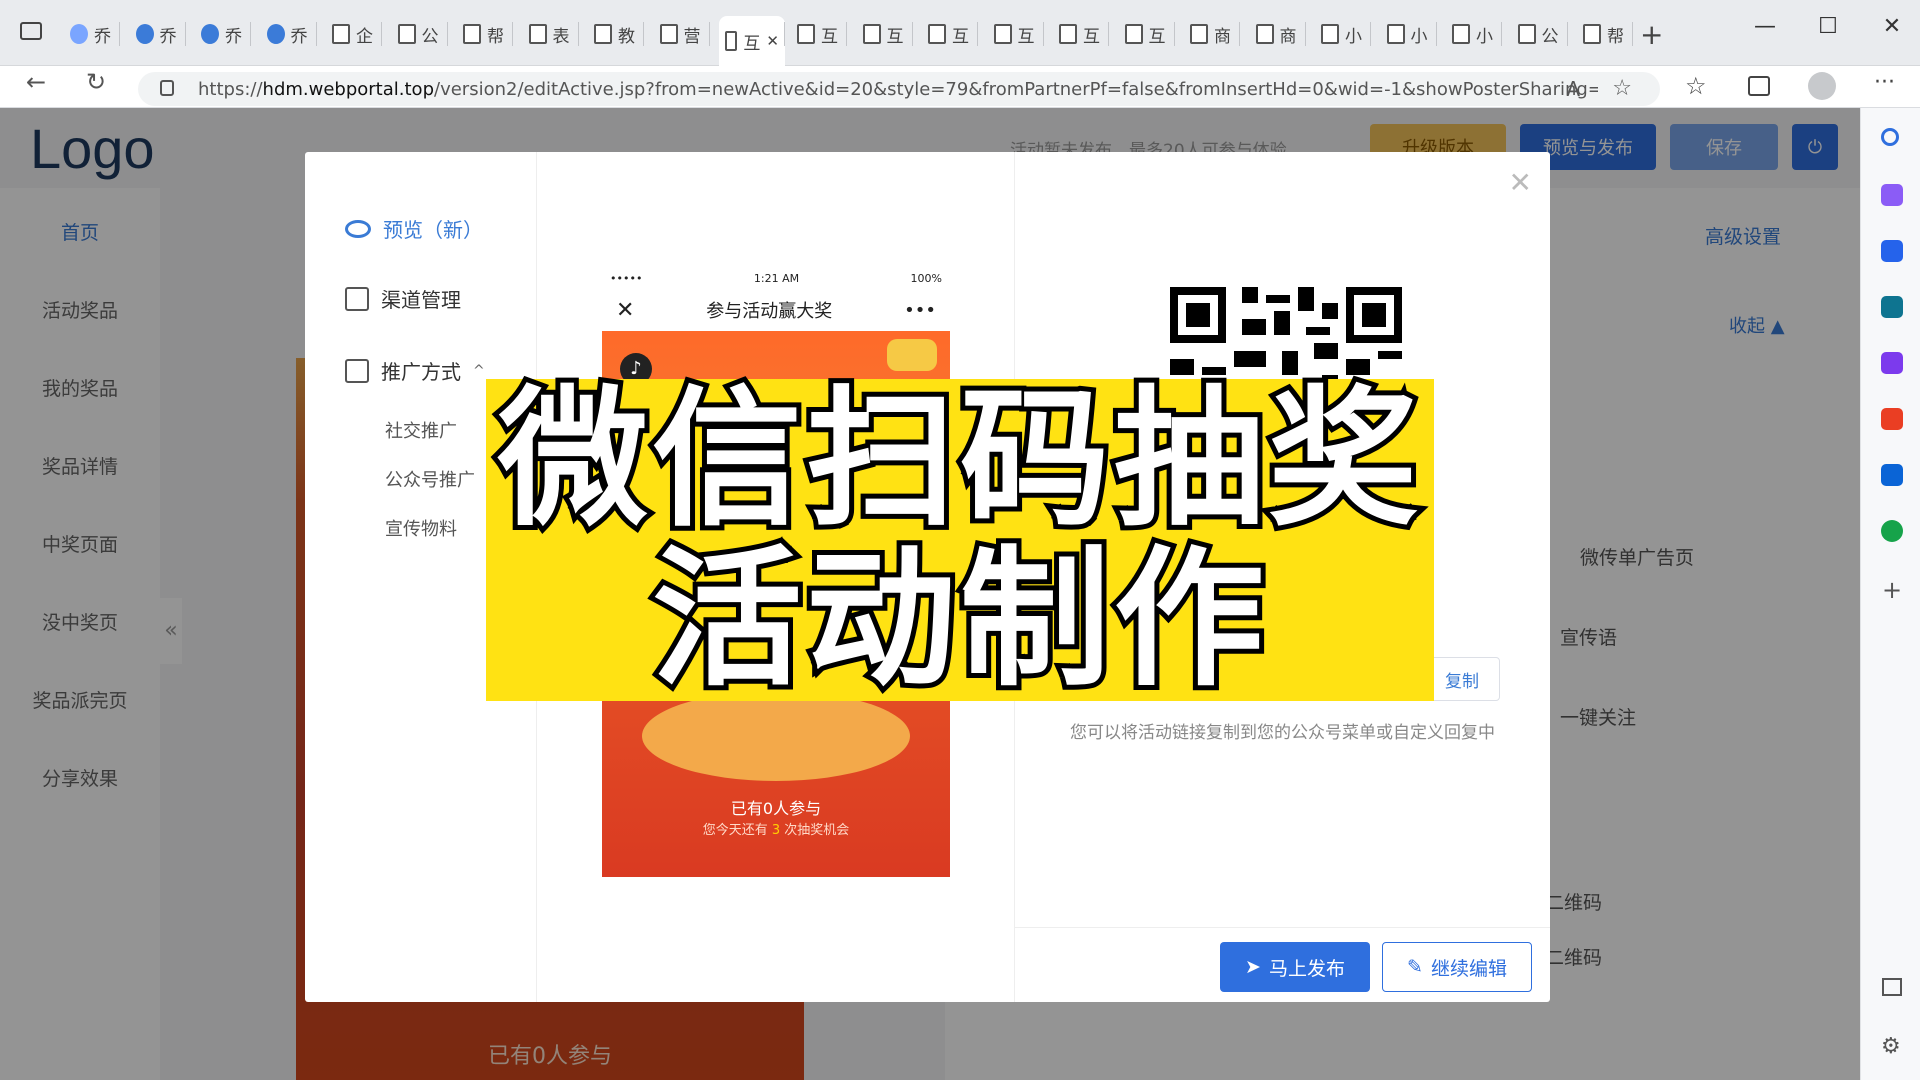 This screenshot has height=1080, width=1920. Describe the element at coordinates (1892, 590) in the screenshot. I see `add-sidebar-icon: +` at that location.